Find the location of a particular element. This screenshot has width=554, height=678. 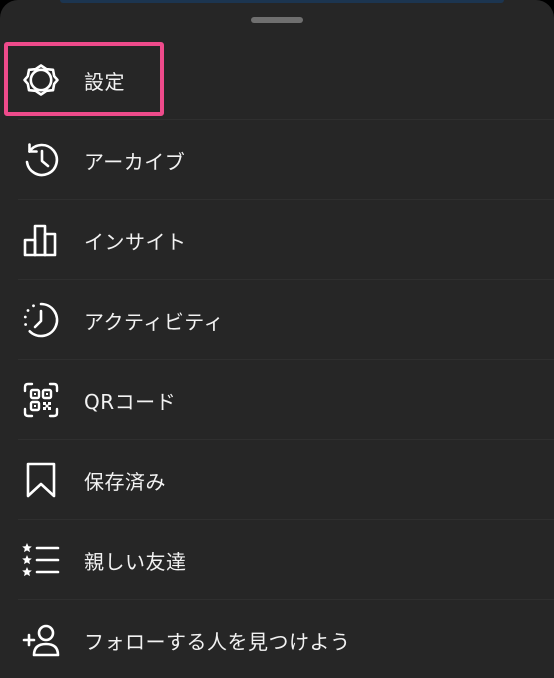

background-strip is located at coordinates (282, 1).